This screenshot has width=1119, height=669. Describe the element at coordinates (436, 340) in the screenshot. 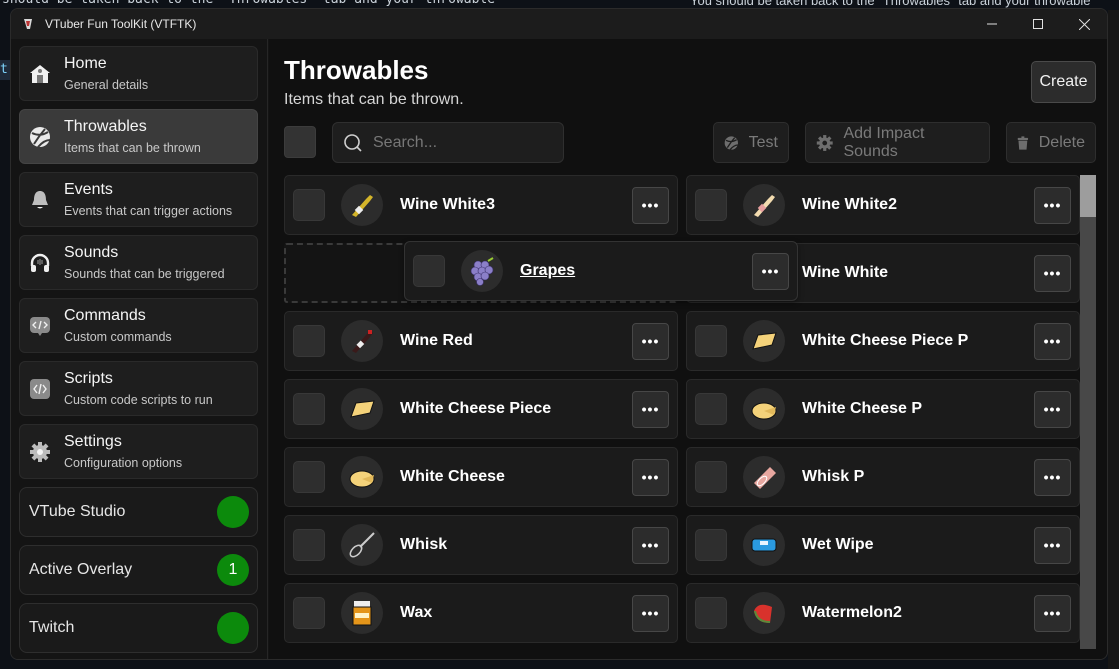

I see `item-name: Wine Red` at that location.